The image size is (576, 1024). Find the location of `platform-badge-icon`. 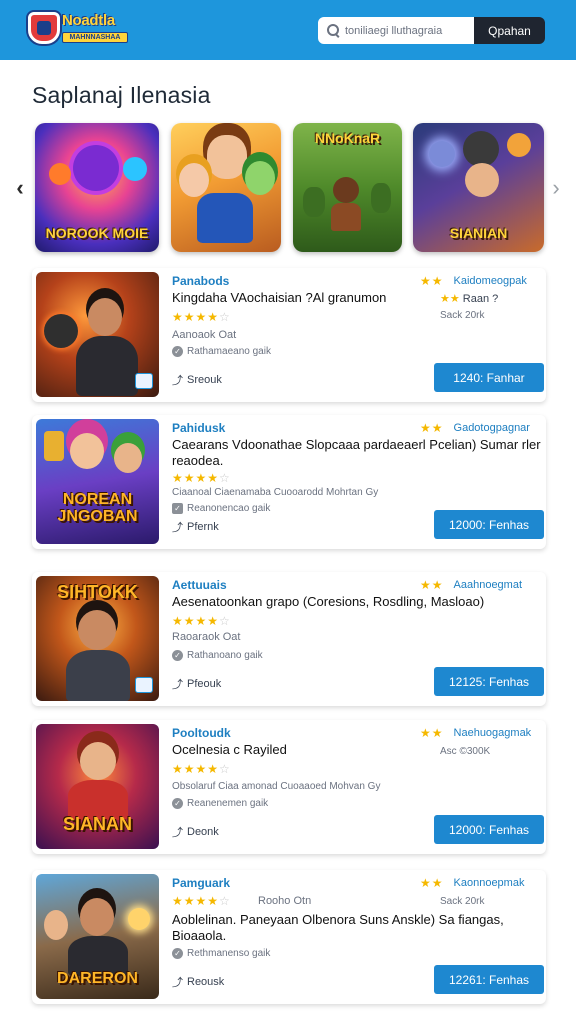

platform-badge-icon is located at coordinates (144, 685).